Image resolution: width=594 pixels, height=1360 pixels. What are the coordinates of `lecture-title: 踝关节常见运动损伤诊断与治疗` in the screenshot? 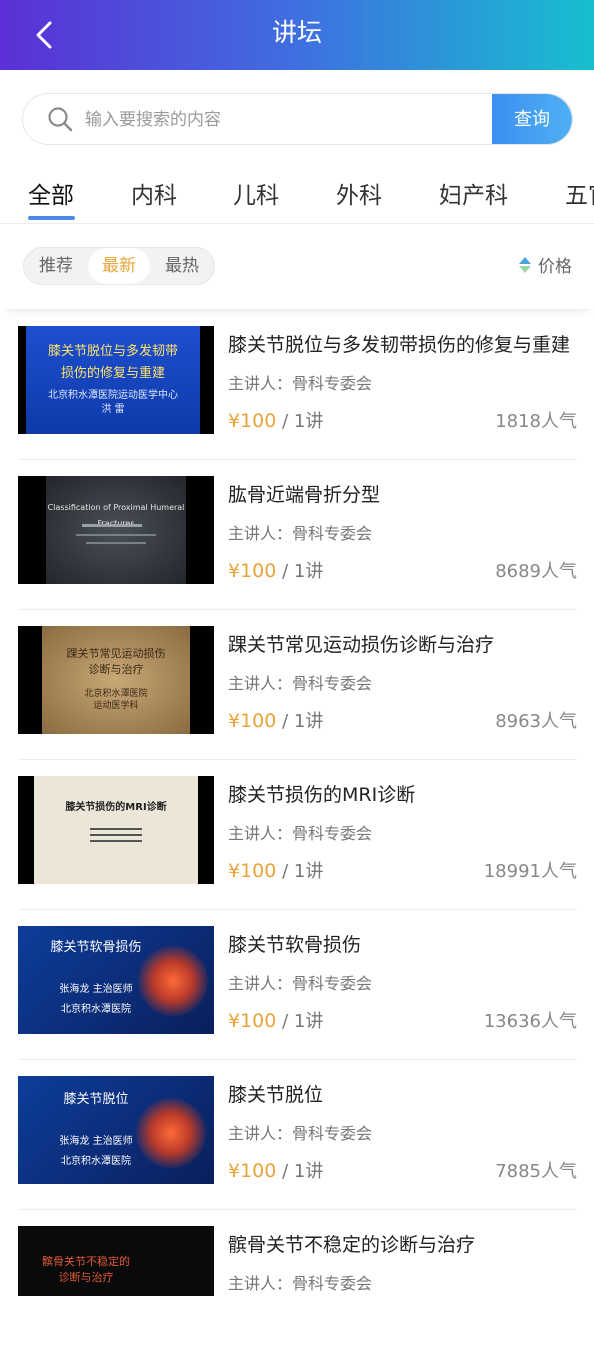 It's located at (361, 645).